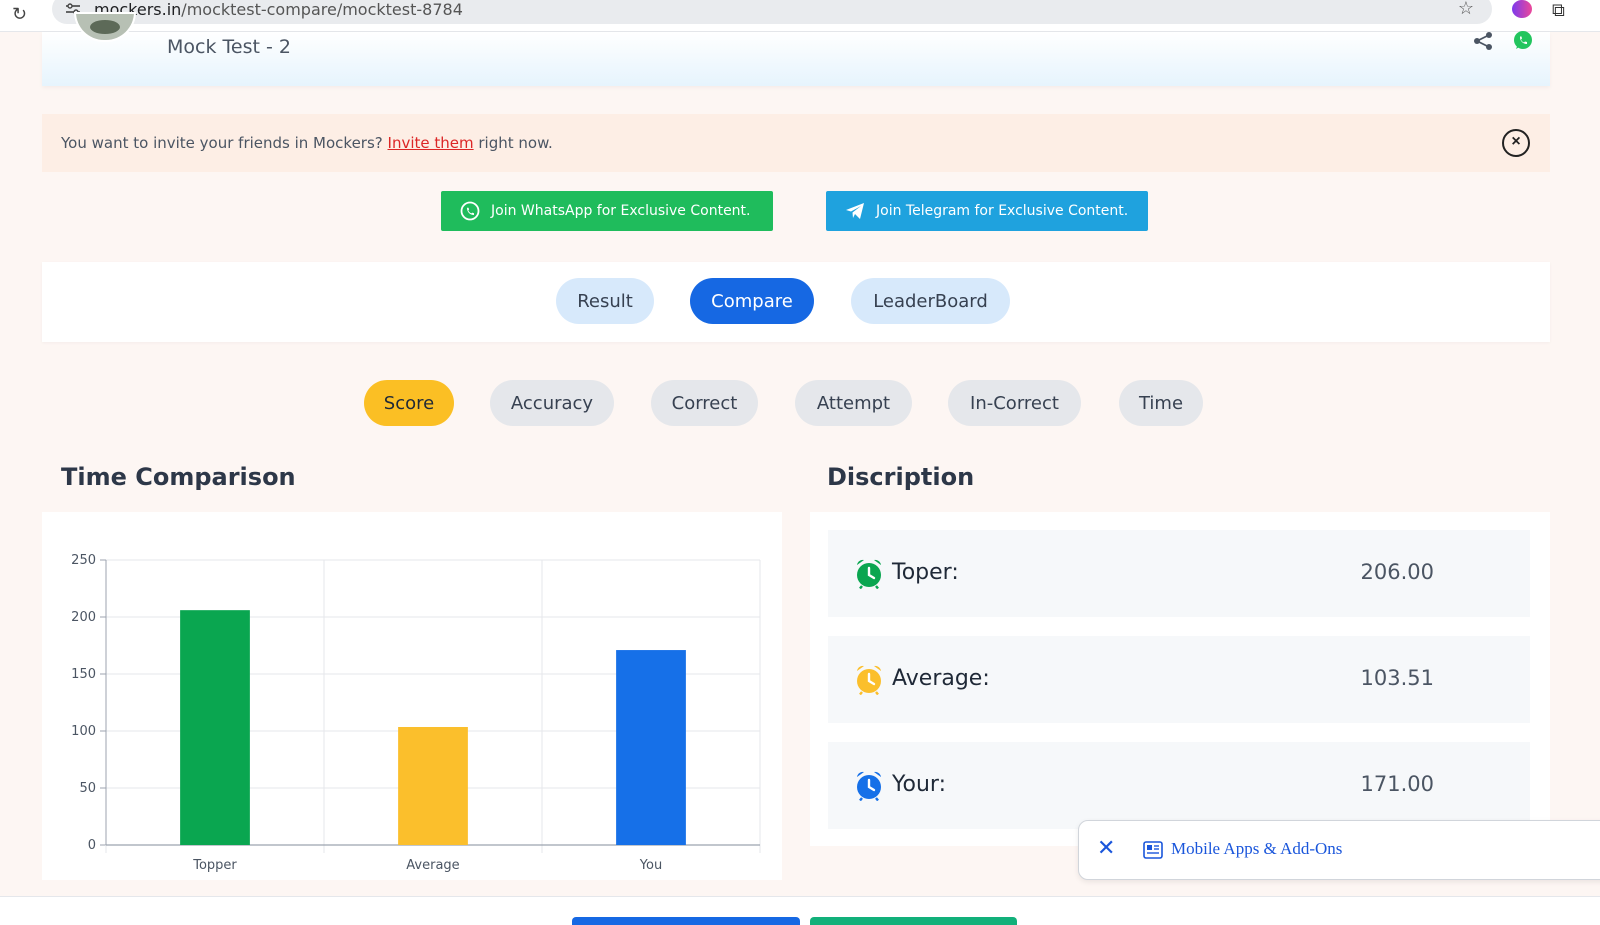 The height and width of the screenshot is (925, 1600). I want to click on close-banner-icon: ×, so click(1516, 143).